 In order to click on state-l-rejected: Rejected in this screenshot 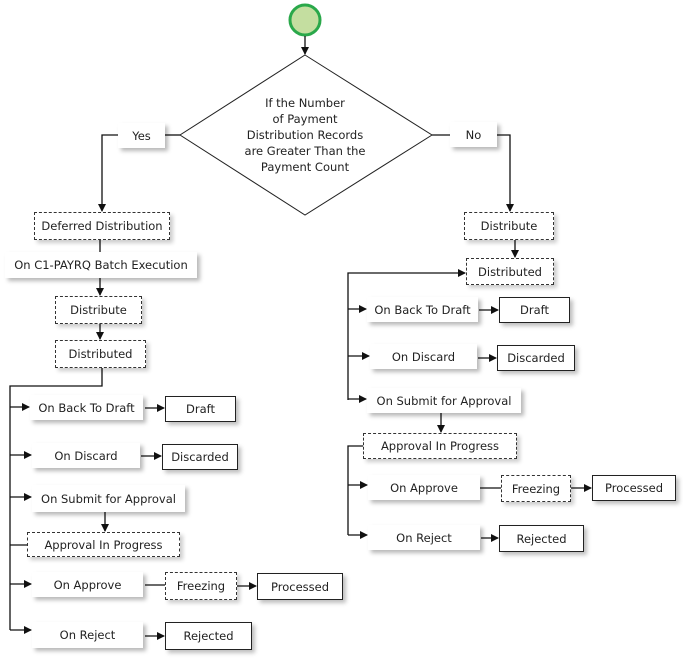, I will do `click(208, 636)`.